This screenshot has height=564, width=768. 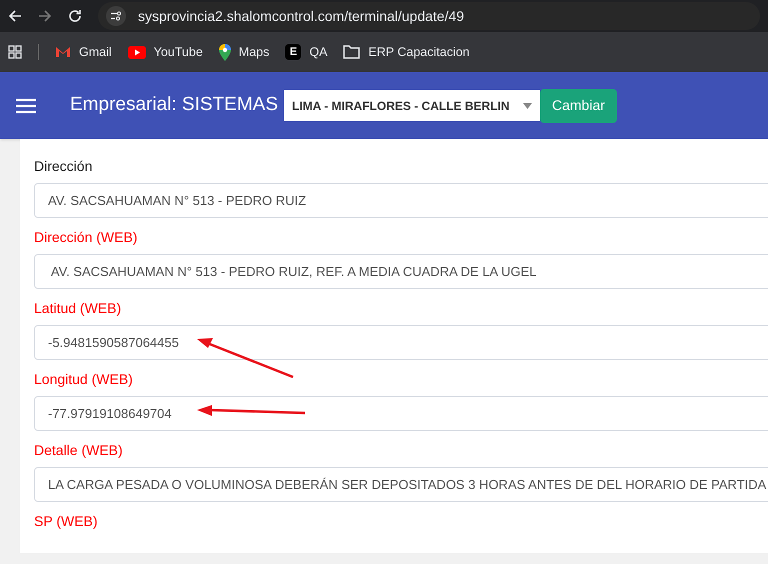 I want to click on app-title: Empresarial: SISTEMAS, so click(x=174, y=105).